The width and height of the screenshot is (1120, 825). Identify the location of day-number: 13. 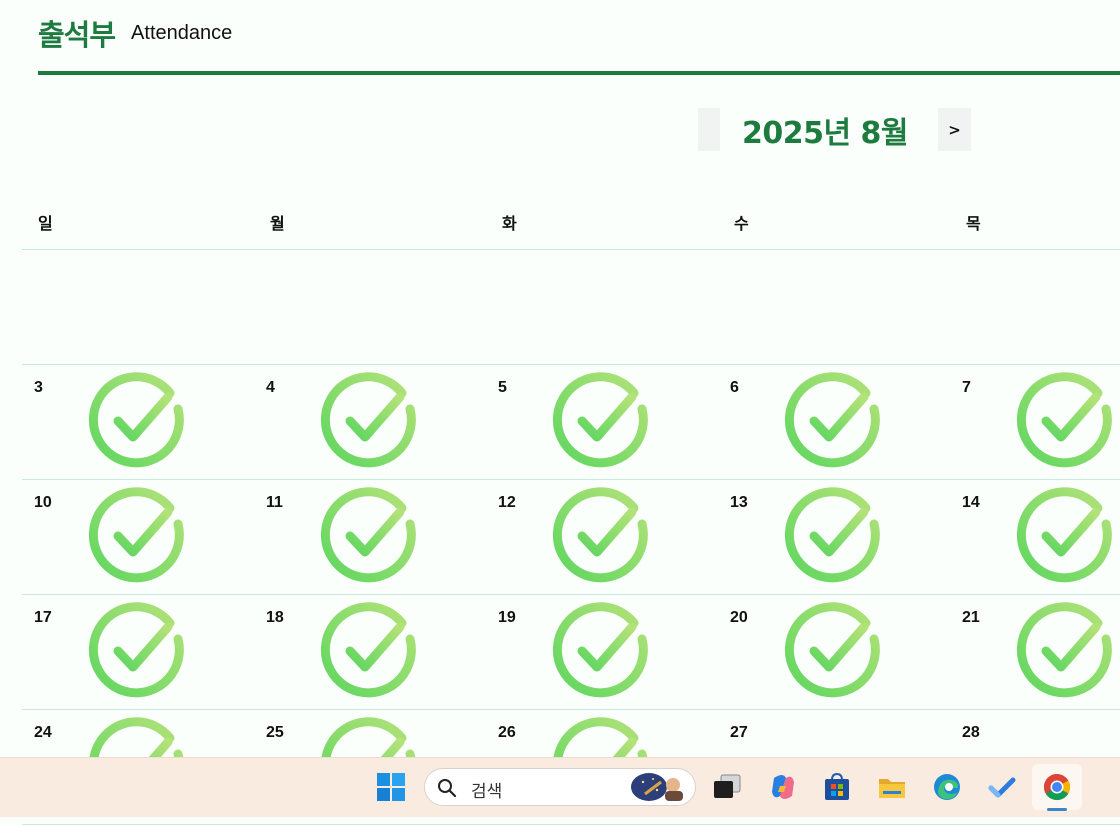
(739, 502).